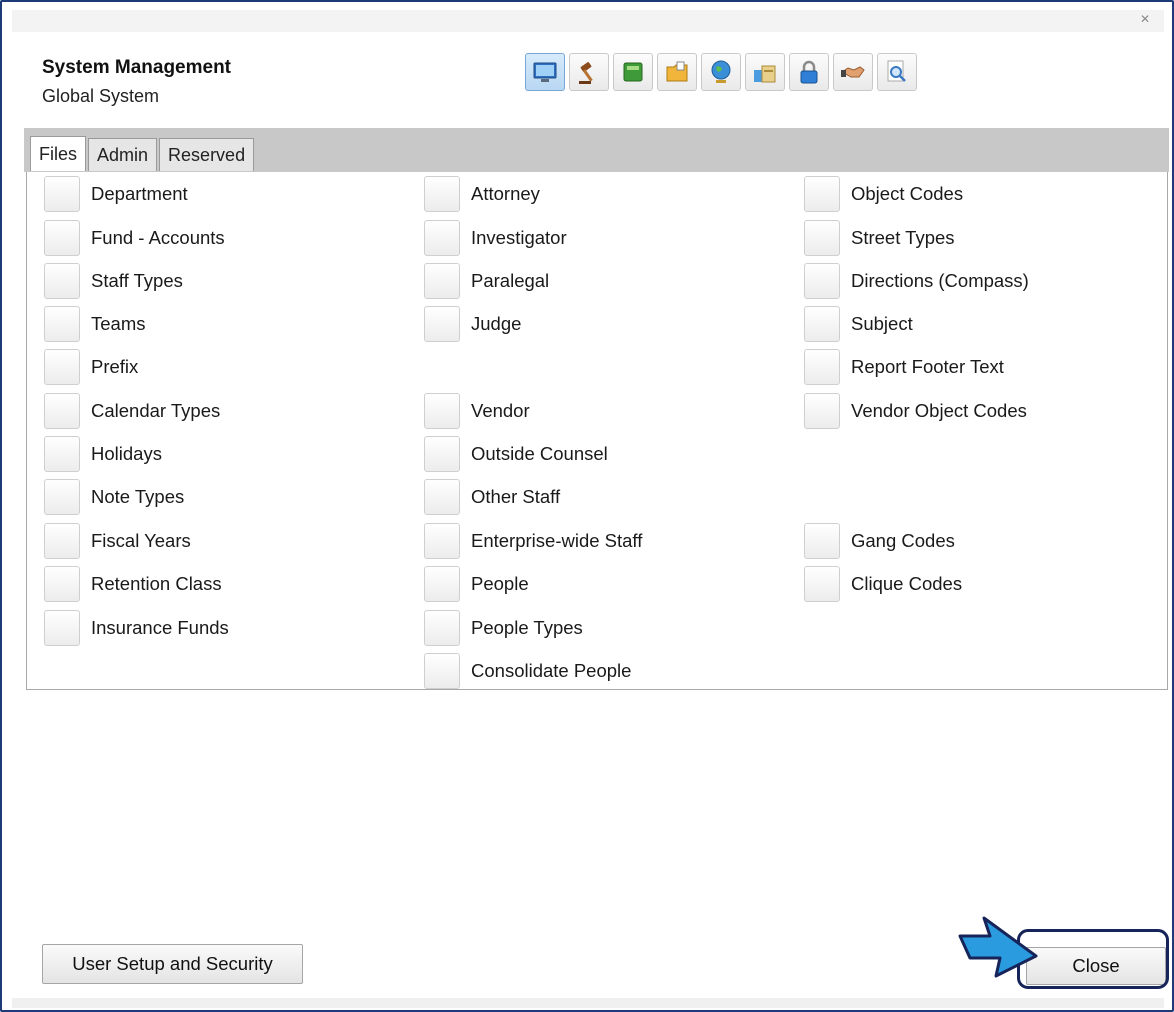  I want to click on file-item-outside-counsel: Outside Counsel, so click(516, 454).